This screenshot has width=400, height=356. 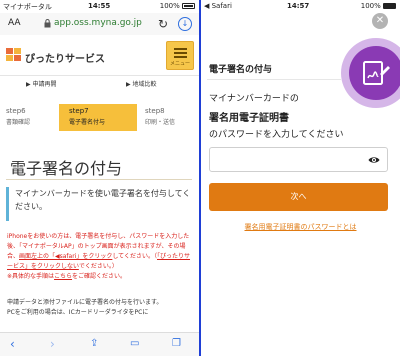 I want to click on status-time: 14:57, so click(x=298, y=6).